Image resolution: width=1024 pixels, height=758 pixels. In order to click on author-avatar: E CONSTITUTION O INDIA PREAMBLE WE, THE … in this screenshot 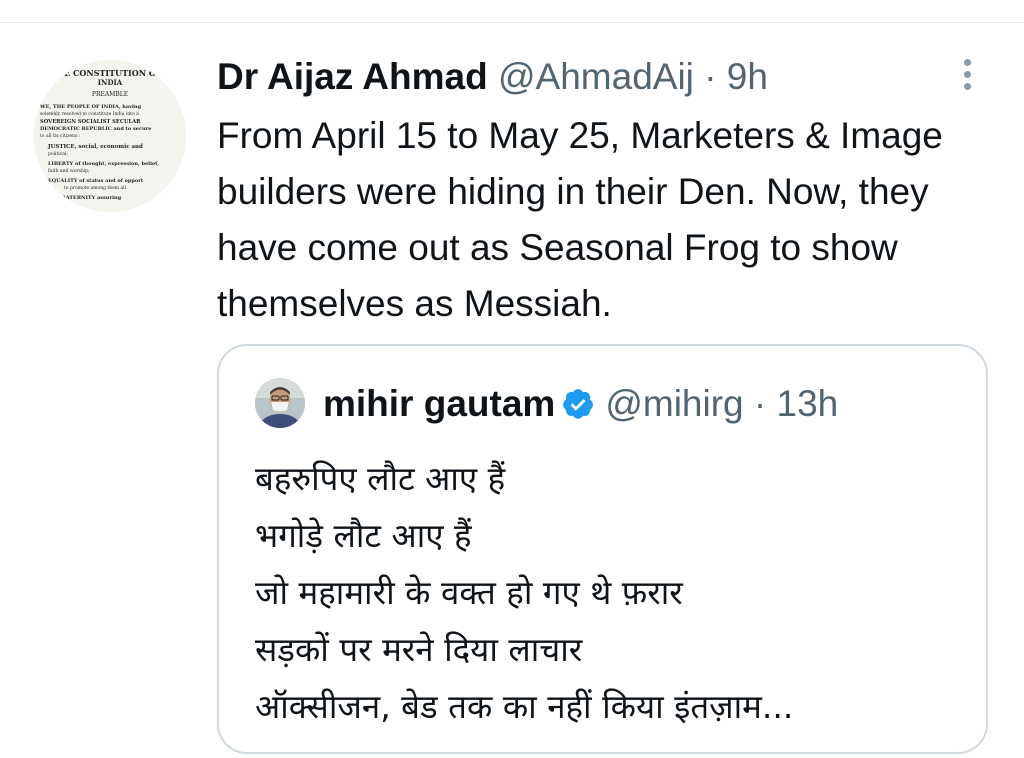, I will do `click(110, 136)`.